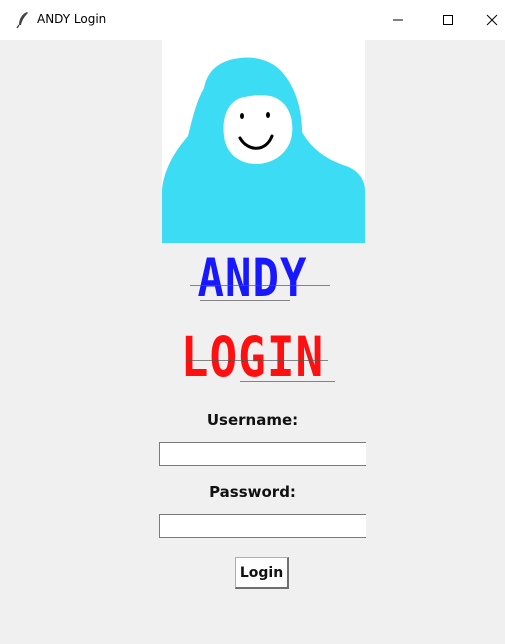 The height and width of the screenshot is (644, 505). I want to click on avatar-image, so click(263, 141).